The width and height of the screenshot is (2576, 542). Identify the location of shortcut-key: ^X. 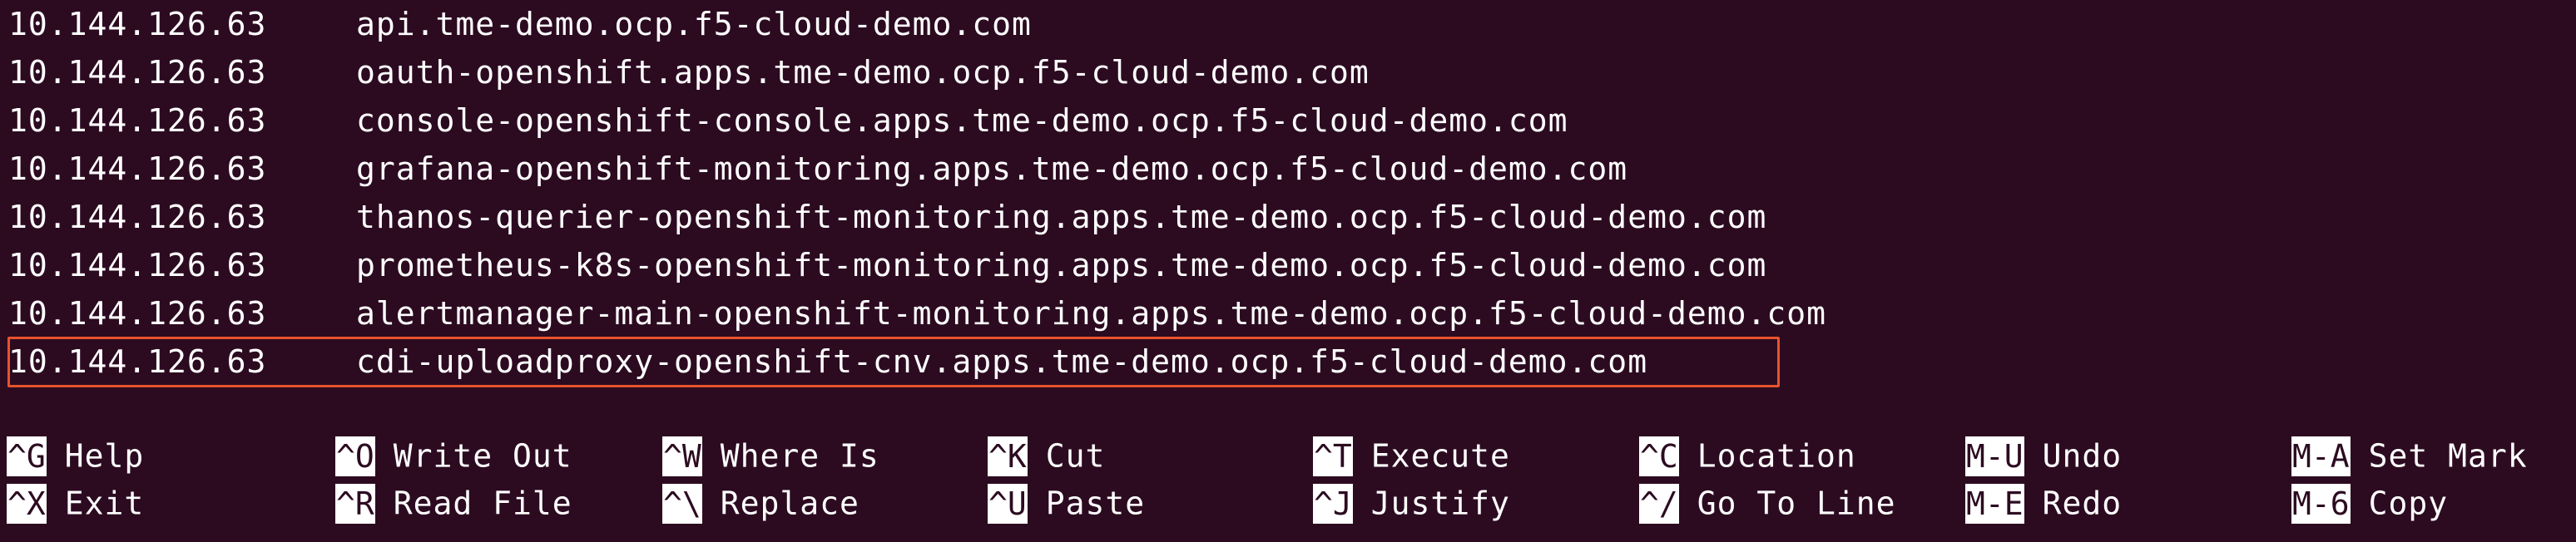
(27, 503).